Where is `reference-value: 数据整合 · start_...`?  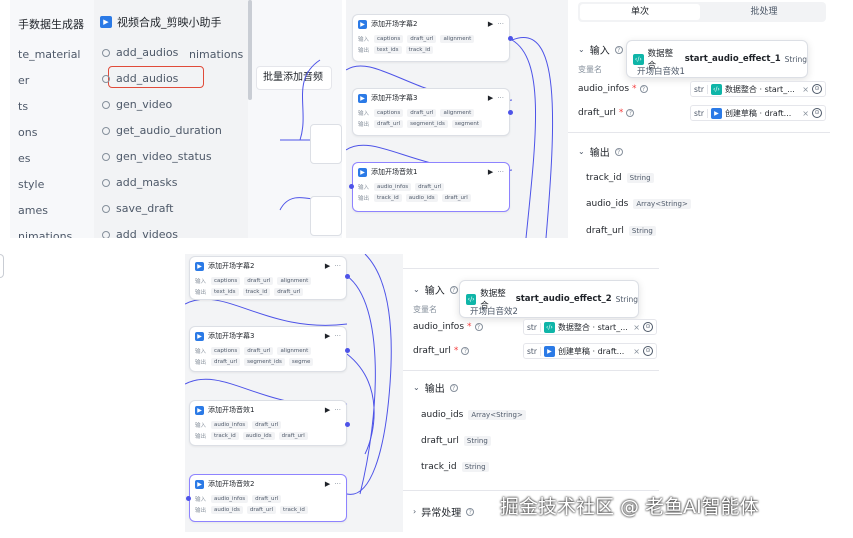
reference-value: 数据整合 · start_... is located at coordinates (759, 89).